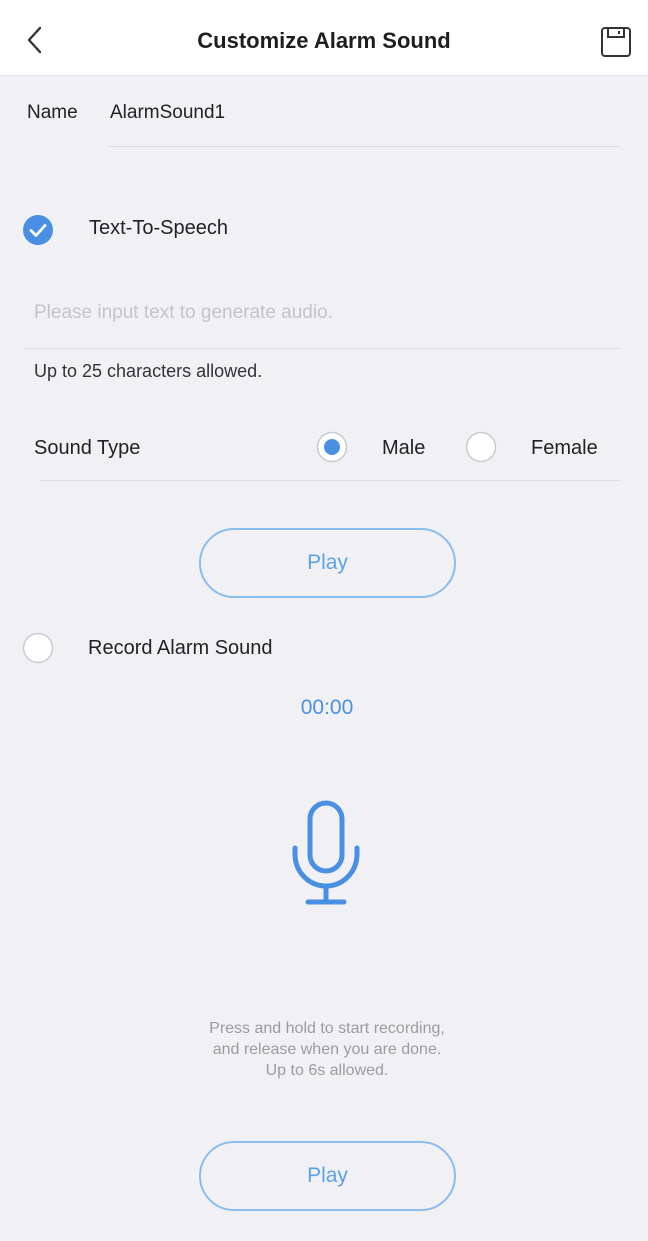 This screenshot has height=1241, width=648. I want to click on tts-label: Text-To-Speech, so click(158, 228).